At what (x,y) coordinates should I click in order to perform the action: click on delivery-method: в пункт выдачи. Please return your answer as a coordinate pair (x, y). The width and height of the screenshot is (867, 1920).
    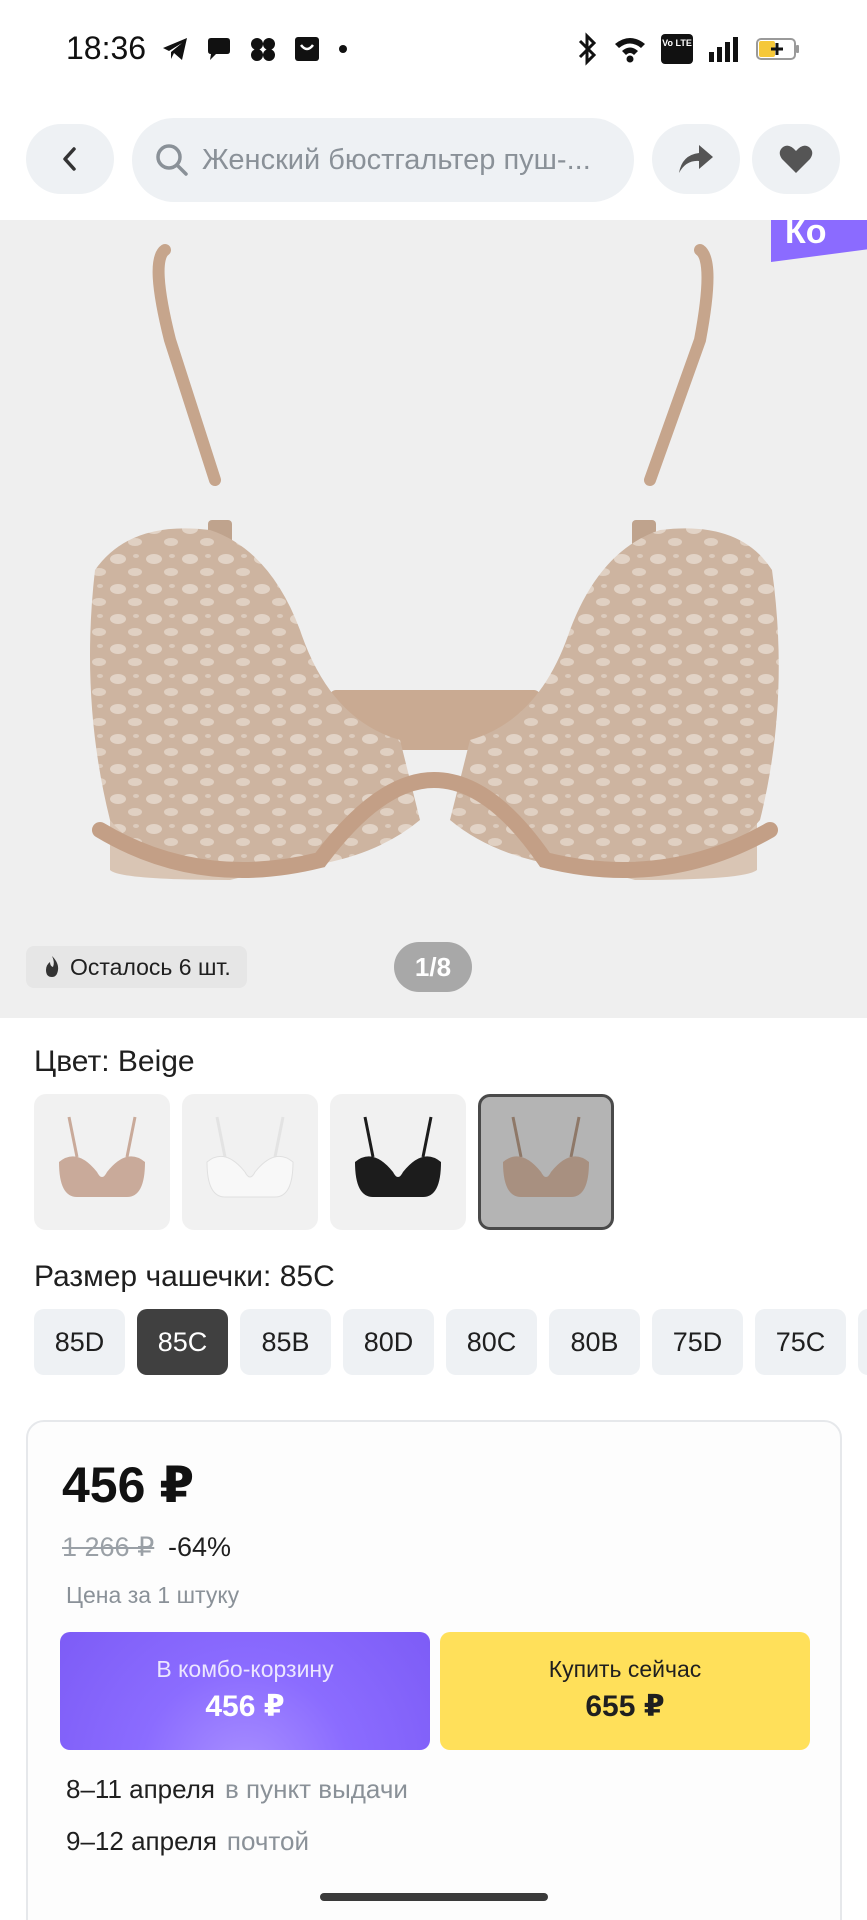
    Looking at the image, I should click on (316, 1789).